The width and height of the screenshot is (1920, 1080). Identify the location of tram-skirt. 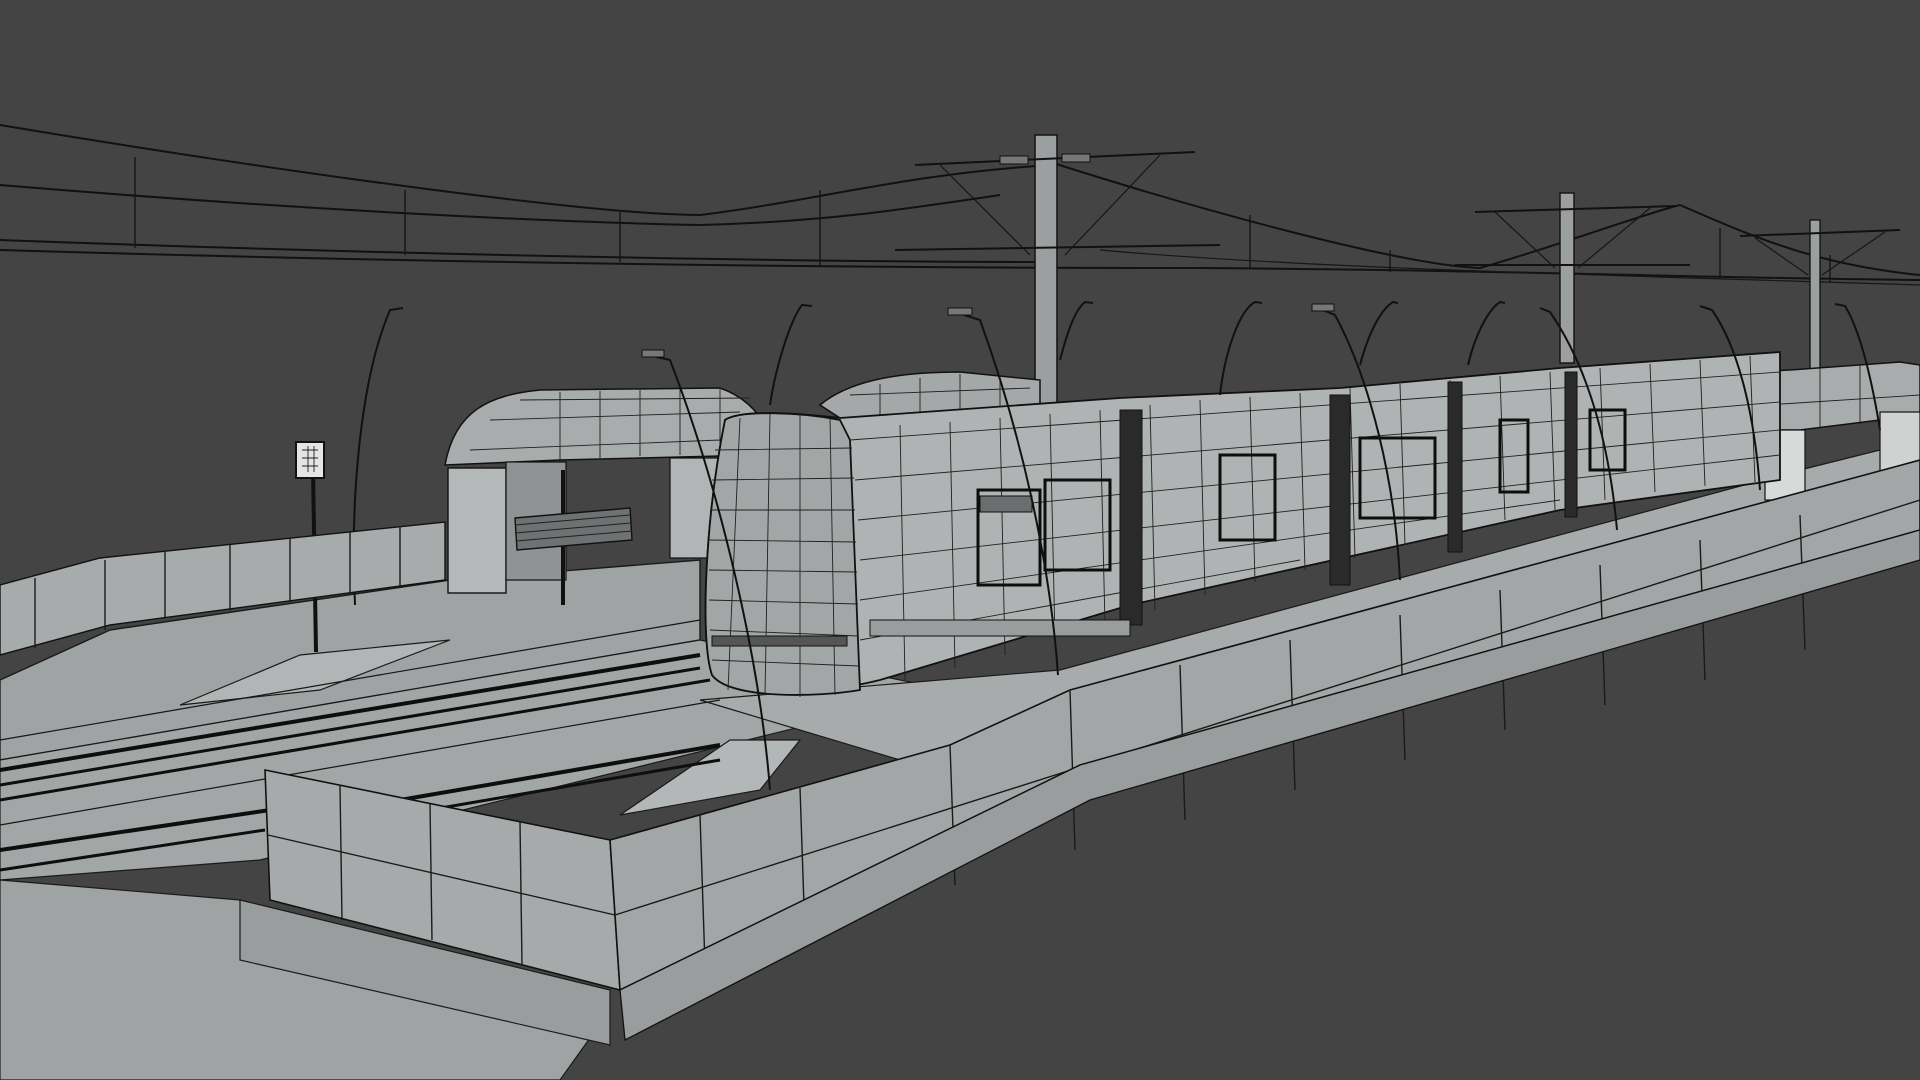
(1000, 628).